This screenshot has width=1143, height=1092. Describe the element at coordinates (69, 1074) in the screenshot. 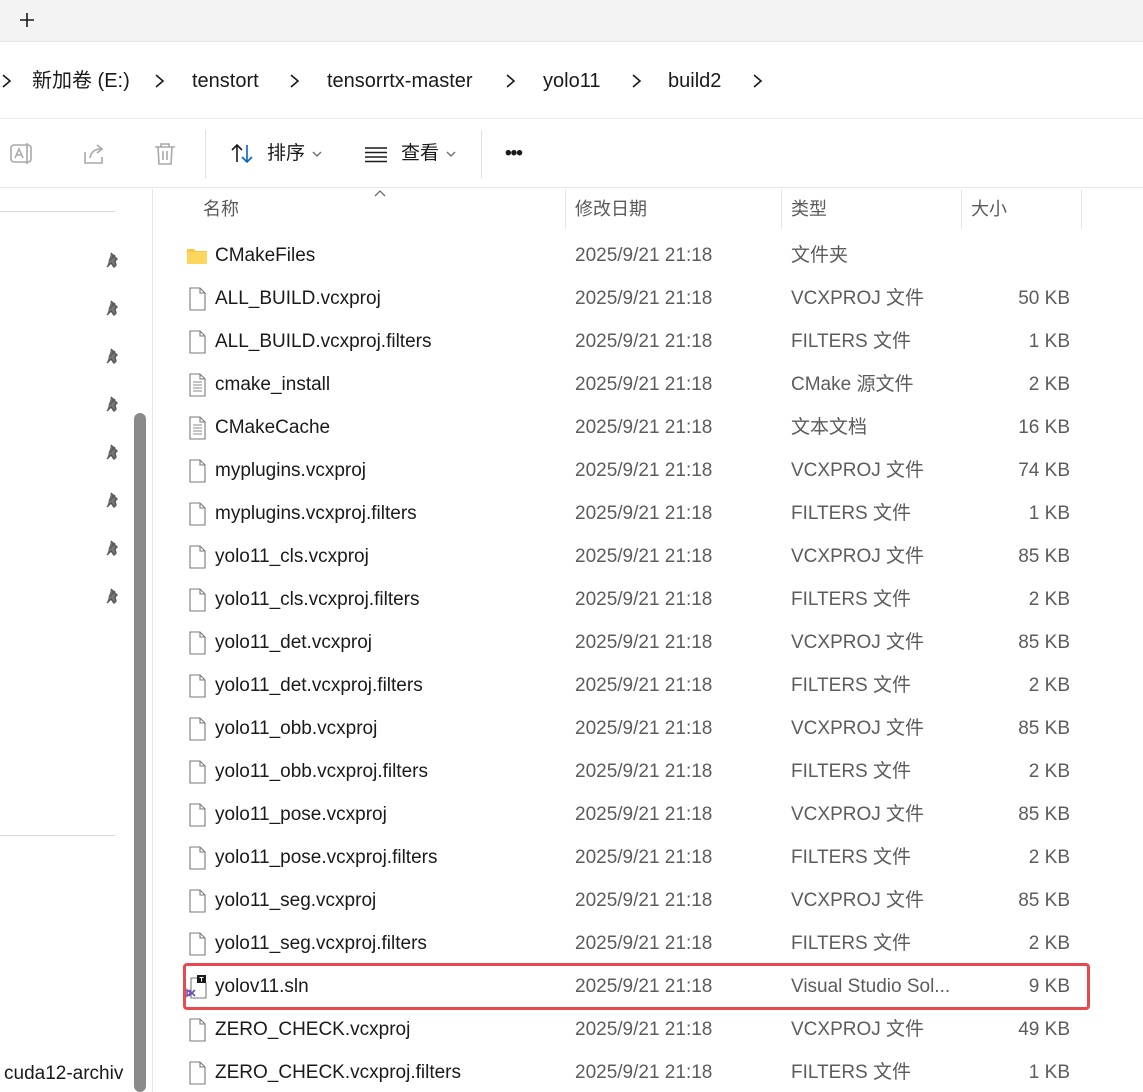

I see `nav-item-cuda12-archive: cuda12-archiv` at that location.